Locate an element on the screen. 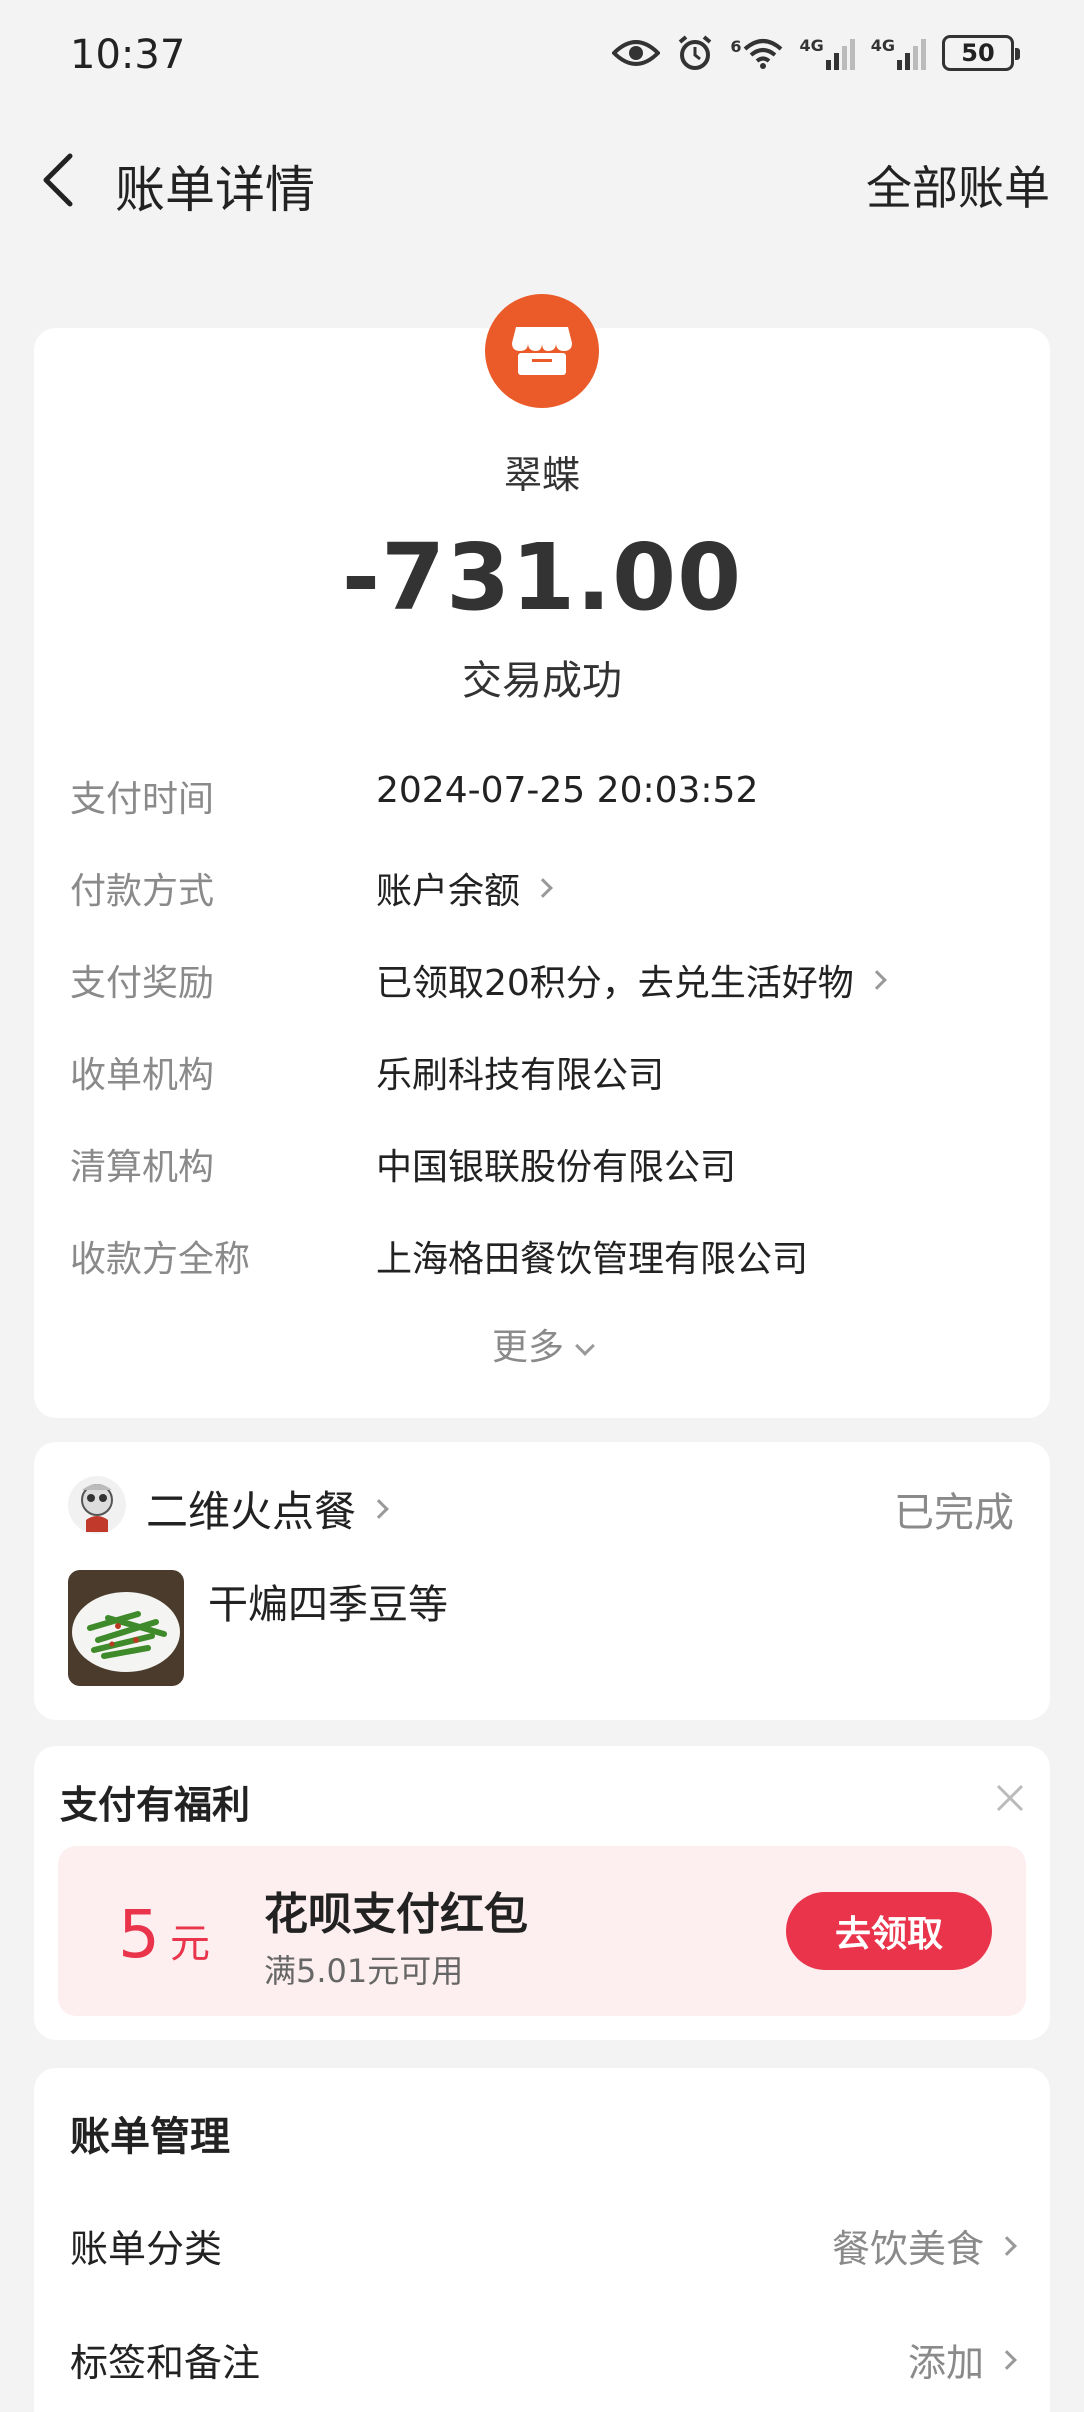 The image size is (1084, 2412). coupon: 5 元 花呗支付红包 满5.01元可用 去领取 is located at coordinates (542, 1931).